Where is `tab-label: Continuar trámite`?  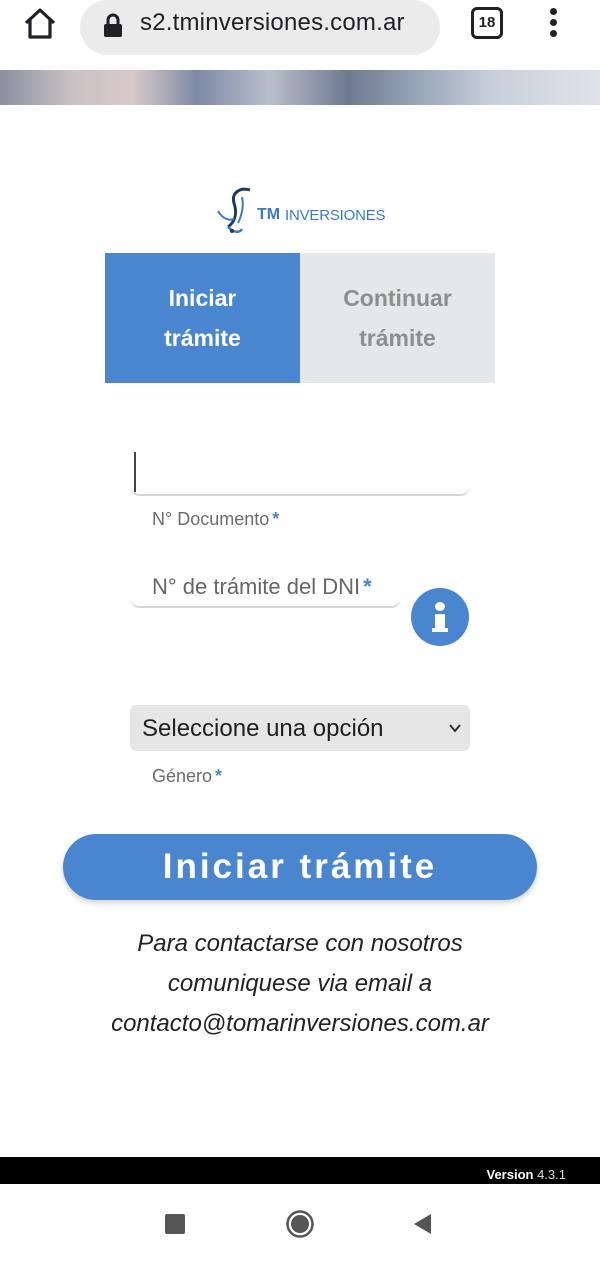
tab-label: Continuar trámite is located at coordinates (397, 318).